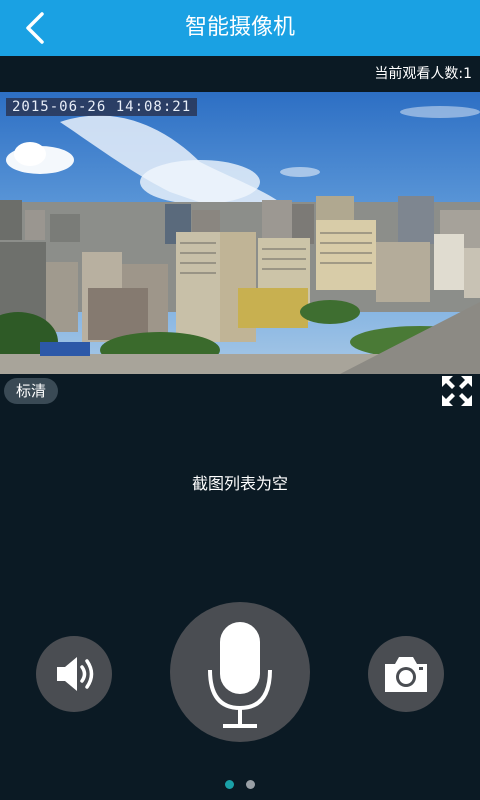 The height and width of the screenshot is (800, 480). I want to click on talk-microphone-button, so click(240, 672).